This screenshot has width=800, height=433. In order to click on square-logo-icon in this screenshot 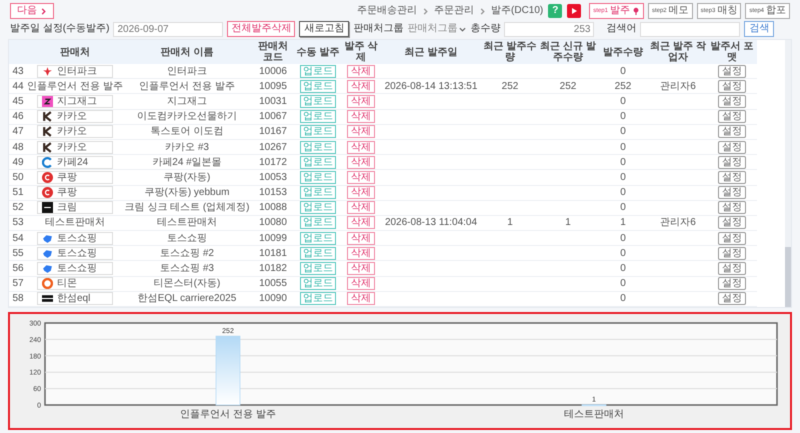, I will do `click(47, 208)`.